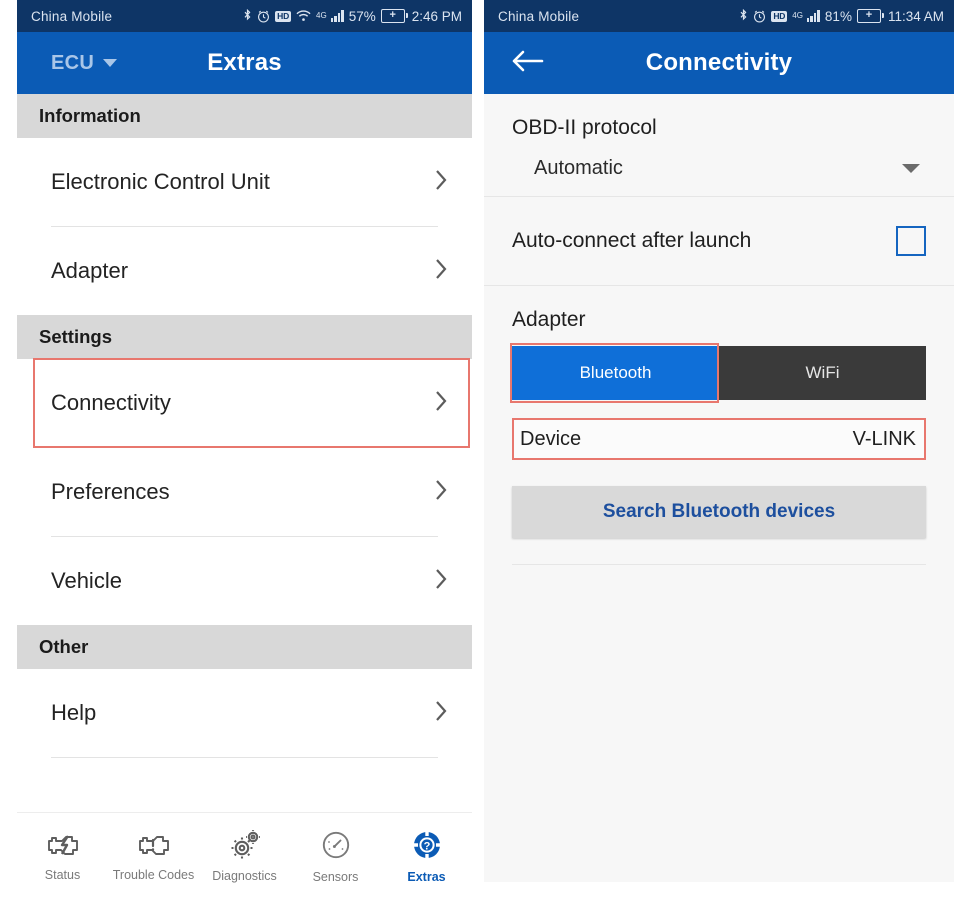  What do you see at coordinates (838, 16) in the screenshot?
I see `battery-percent-label: 81%` at bounding box center [838, 16].